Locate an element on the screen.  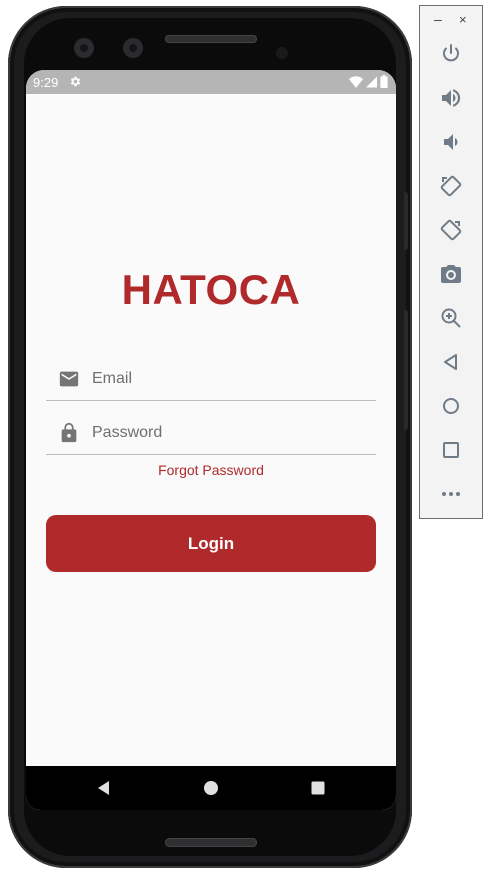
minimize-button: – is located at coordinates (438, 19).